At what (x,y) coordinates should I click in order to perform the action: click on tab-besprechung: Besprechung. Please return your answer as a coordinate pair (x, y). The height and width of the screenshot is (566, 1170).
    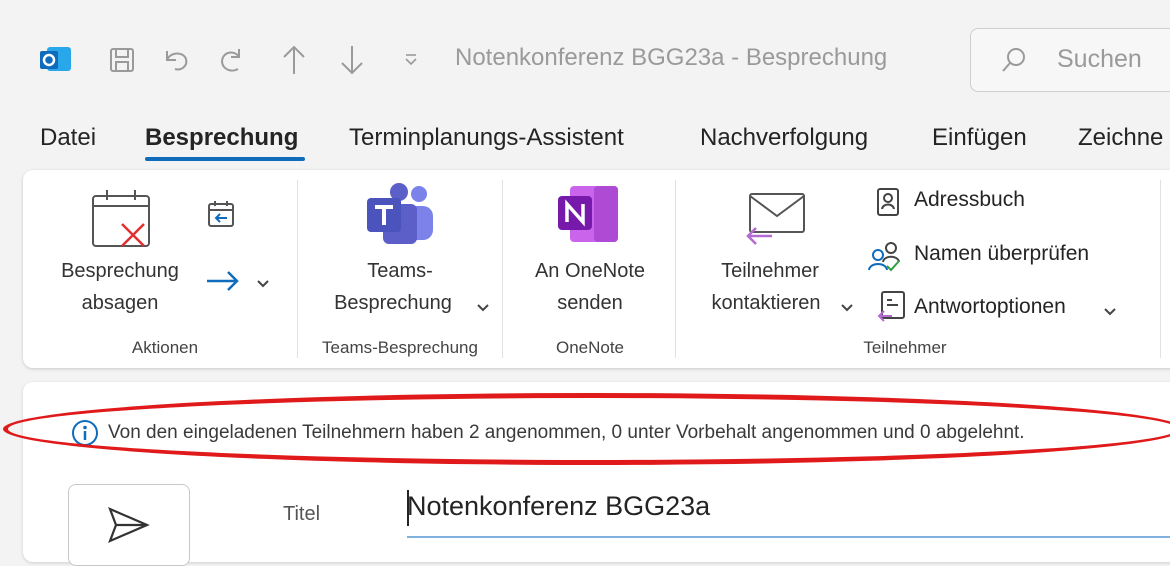
    Looking at the image, I should click on (221, 138).